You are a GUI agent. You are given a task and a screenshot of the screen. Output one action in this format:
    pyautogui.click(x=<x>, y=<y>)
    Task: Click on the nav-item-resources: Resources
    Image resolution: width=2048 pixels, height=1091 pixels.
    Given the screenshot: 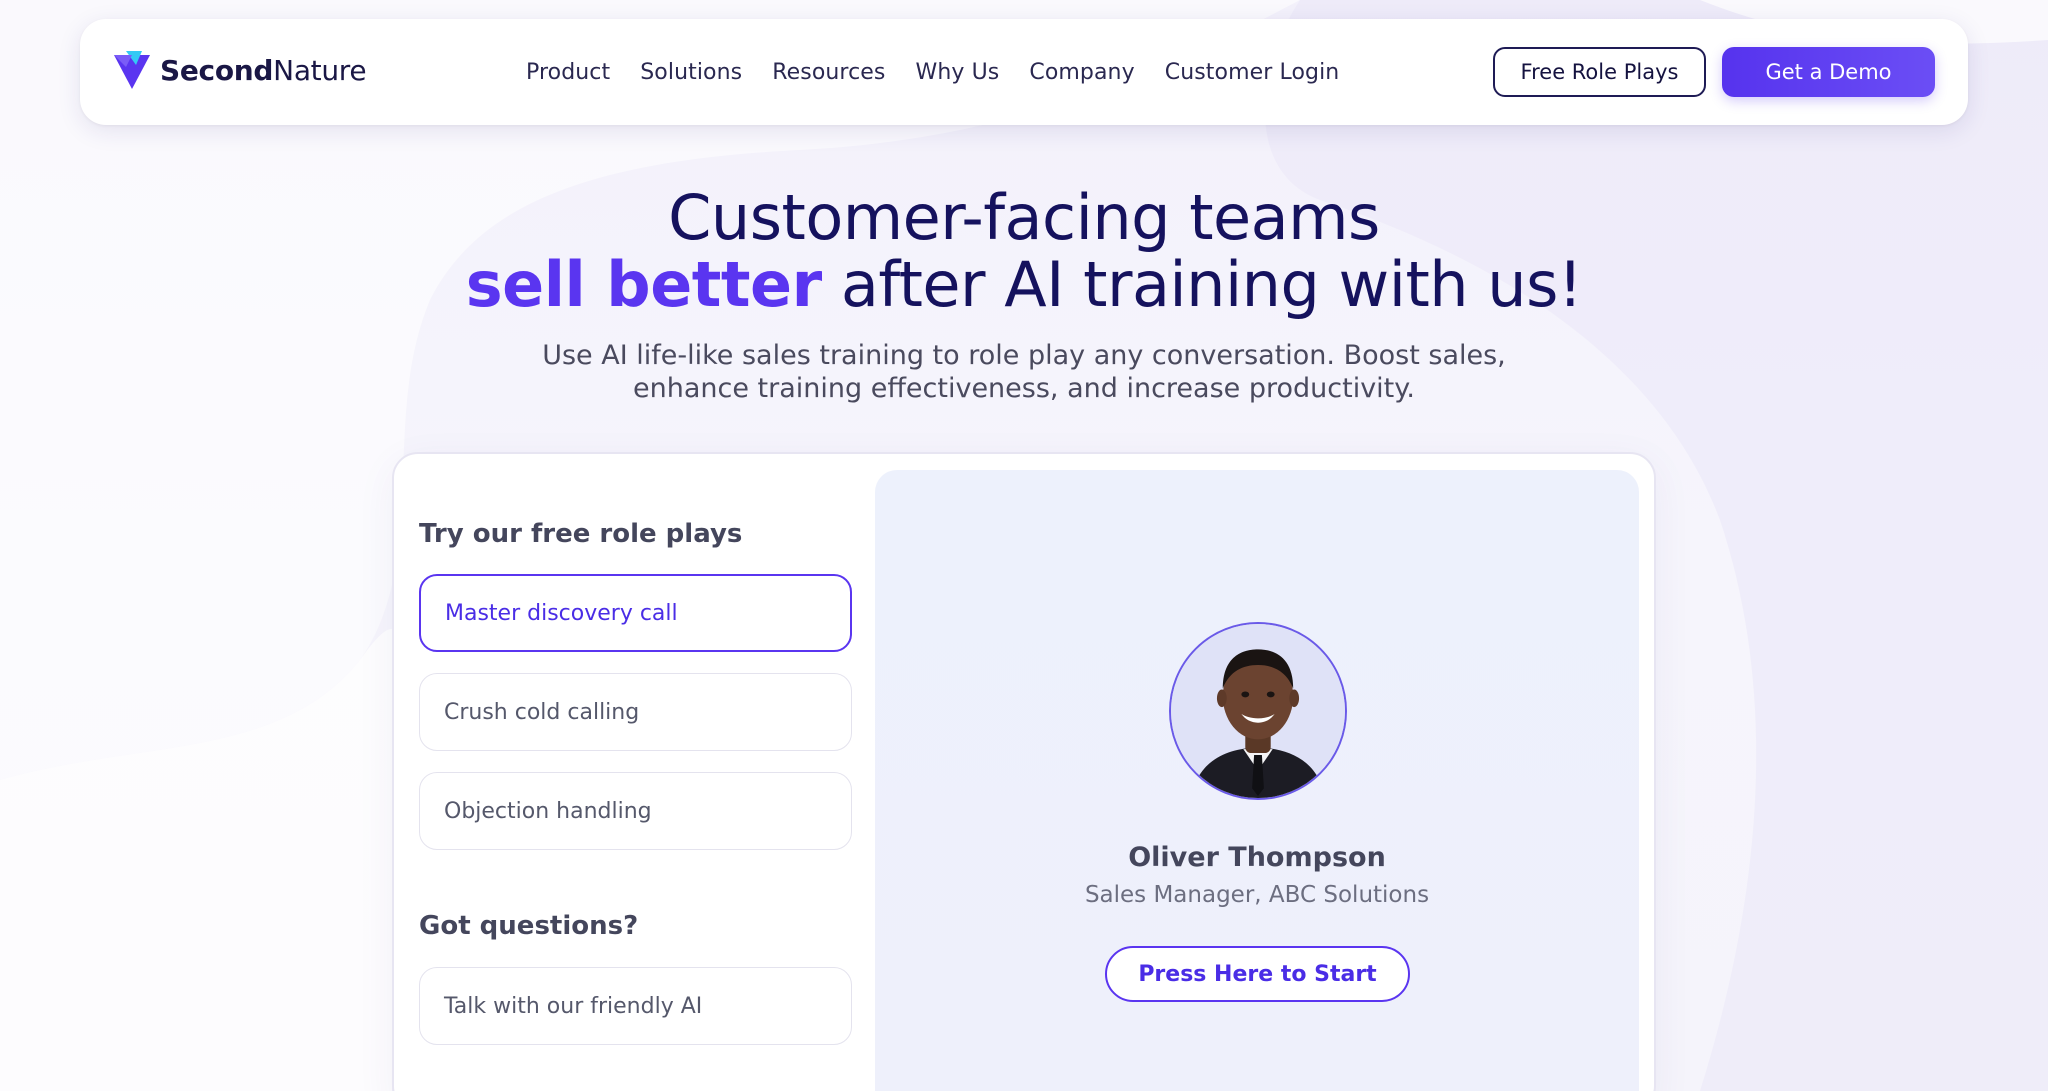 What is the action you would take?
    pyautogui.click(x=828, y=72)
    